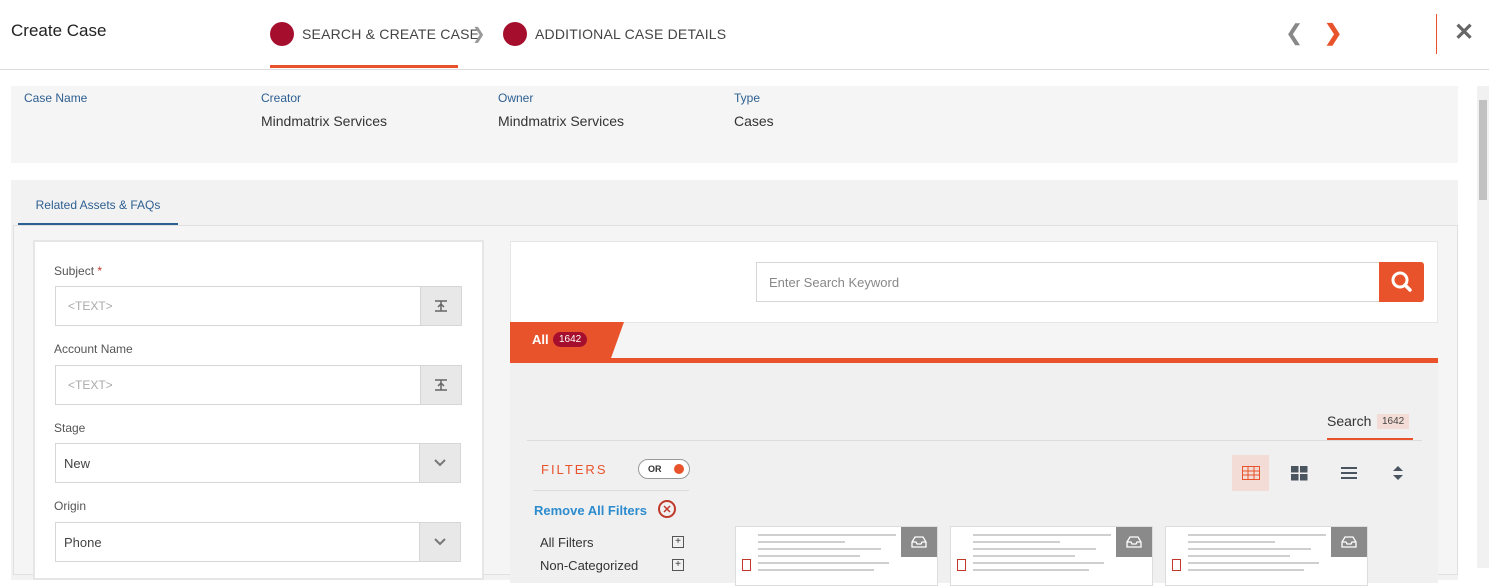 This screenshot has width=1489, height=586. Describe the element at coordinates (78, 271) in the screenshot. I see `subject-label: Subject *` at that location.